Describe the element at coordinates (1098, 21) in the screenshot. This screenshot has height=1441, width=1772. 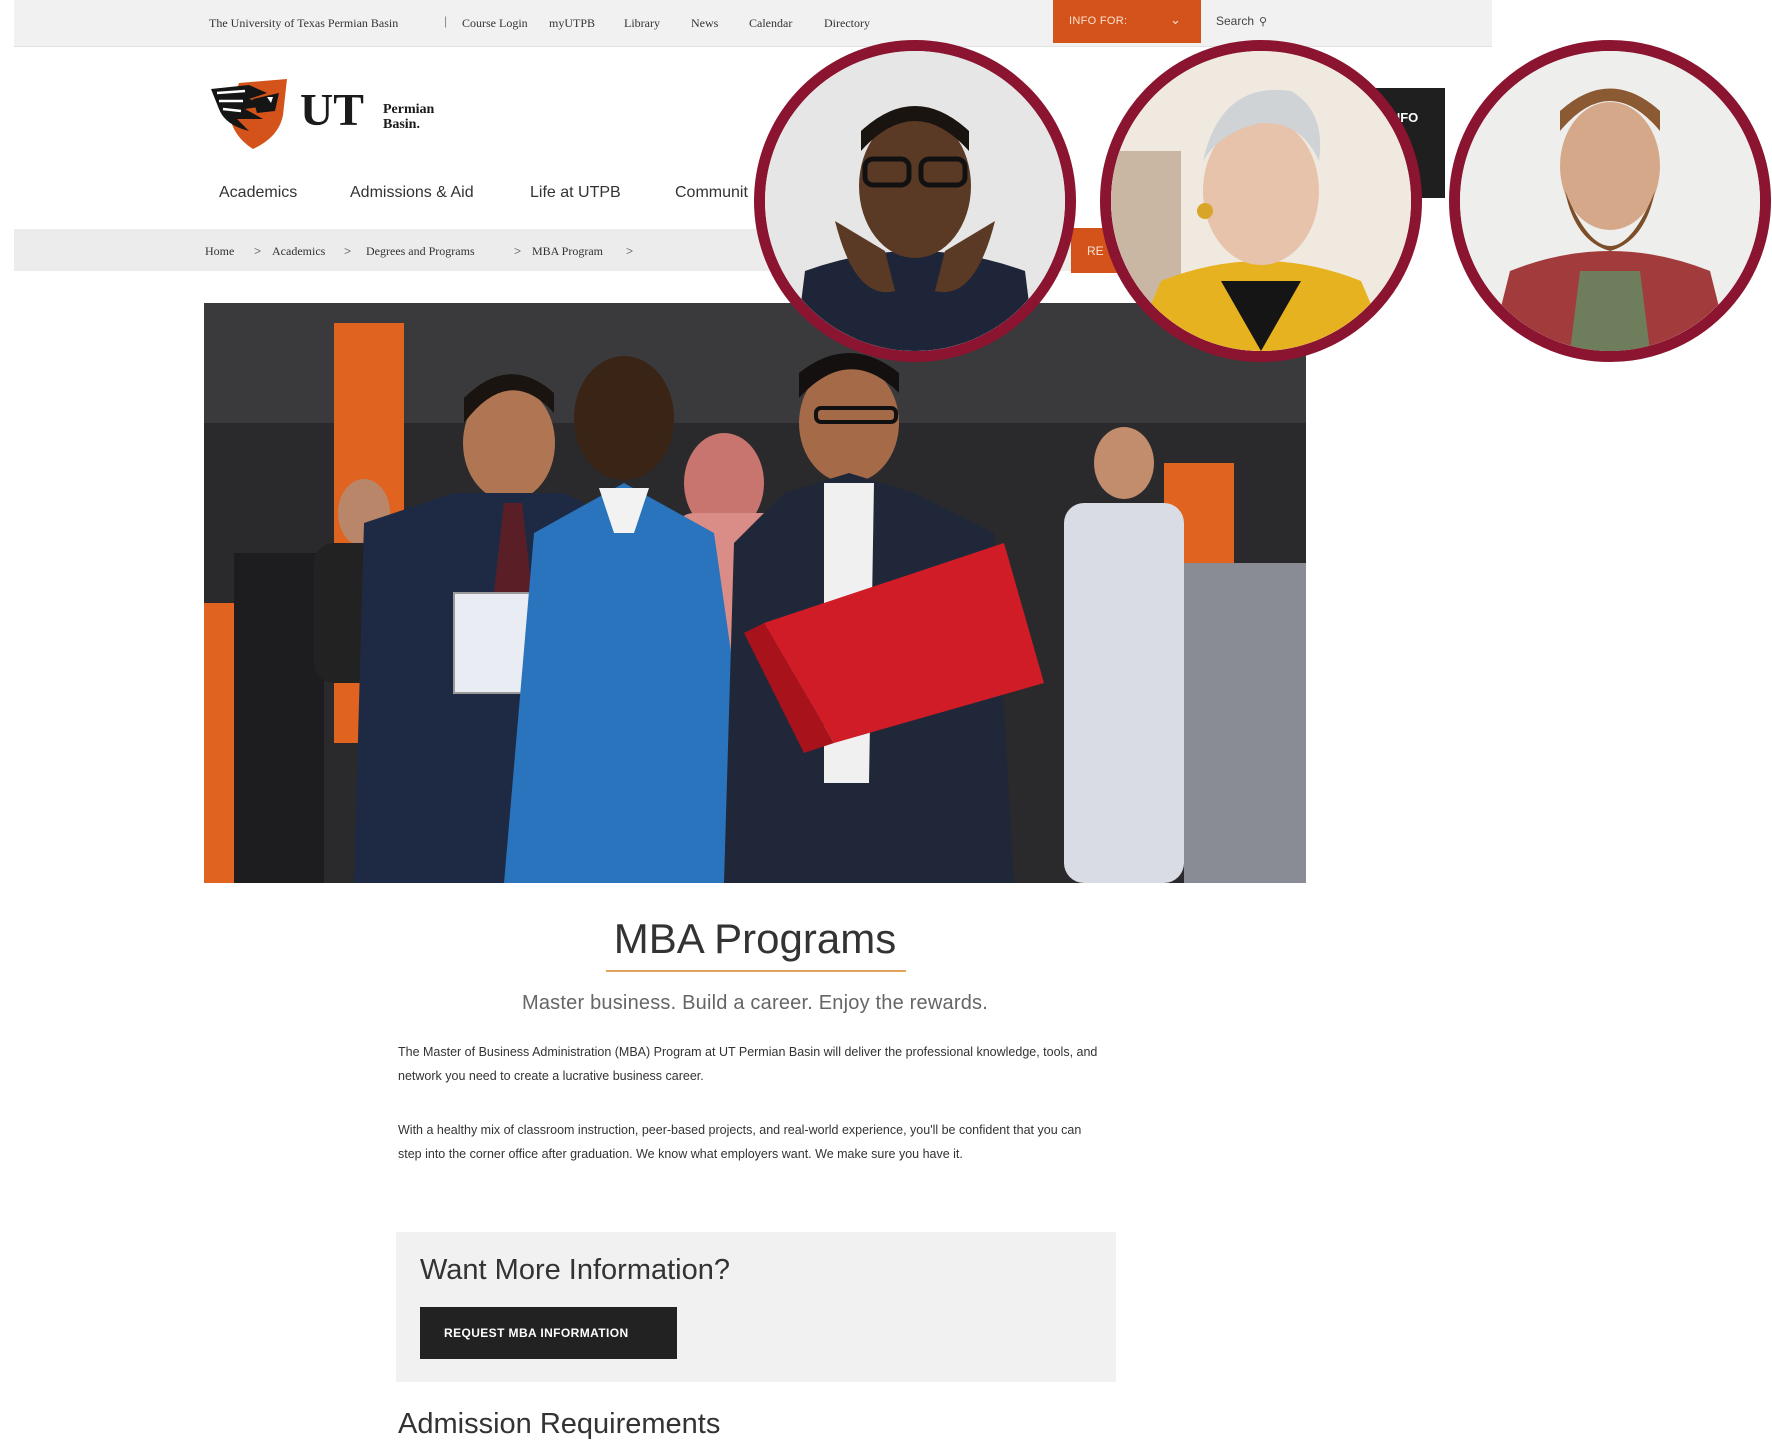
I see `info-for-label: INFO FOR:` at that location.